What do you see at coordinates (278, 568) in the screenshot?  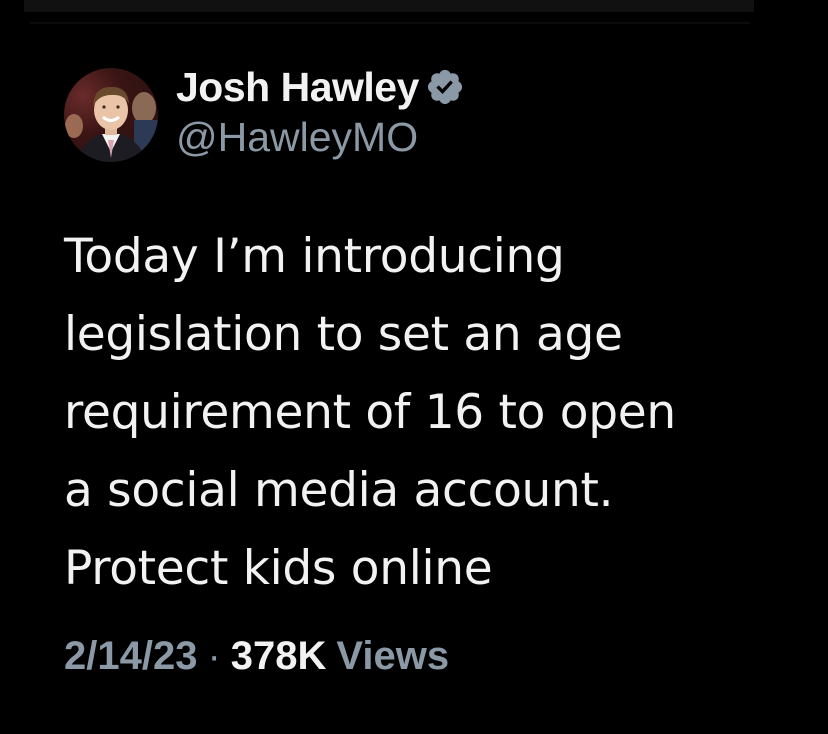 I see `tweet-text-line: Protect kids online` at bounding box center [278, 568].